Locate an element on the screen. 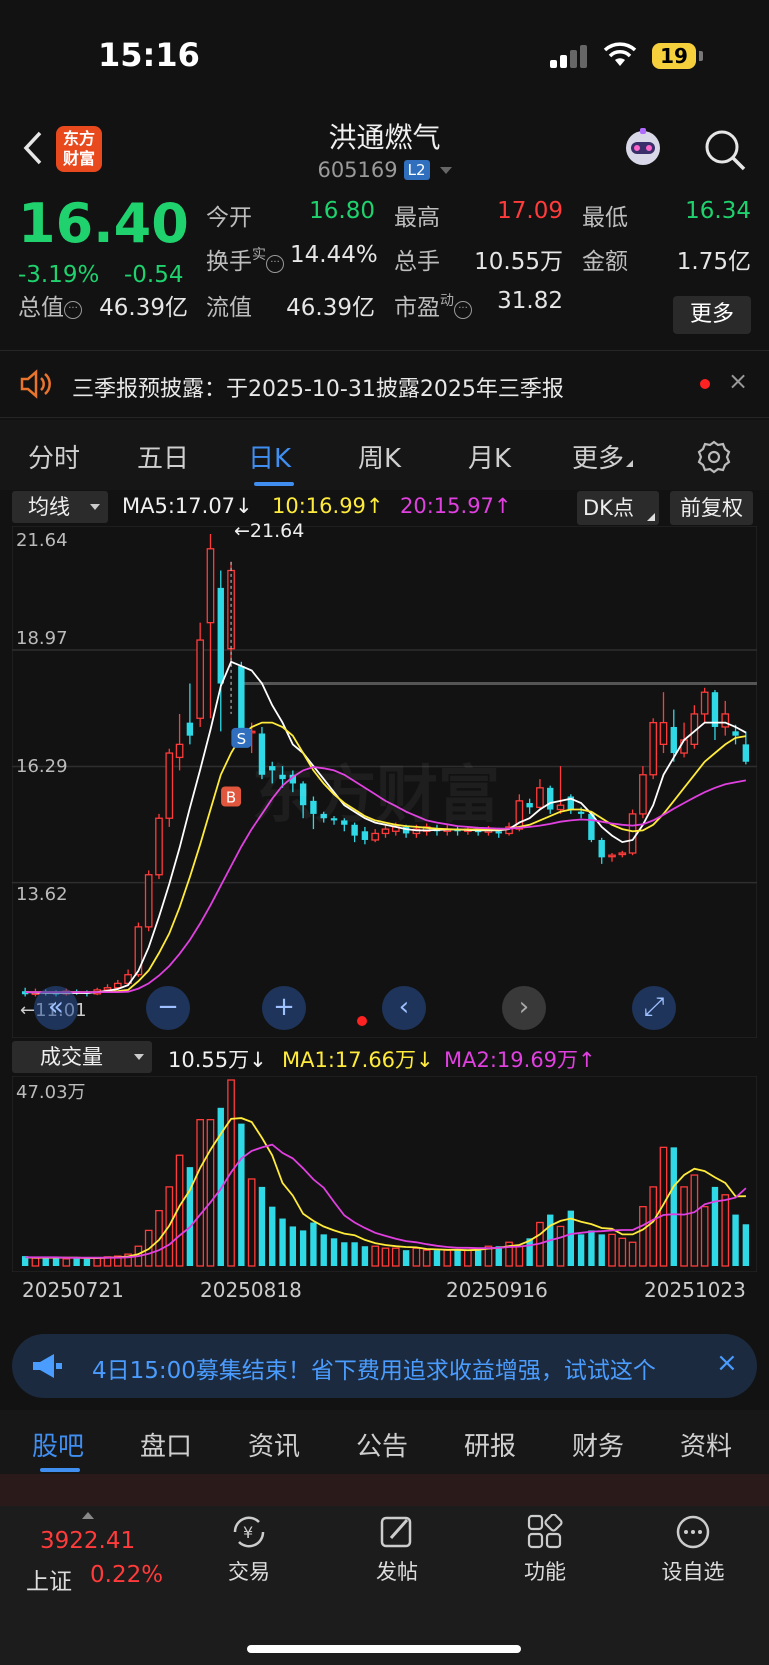 Image resolution: width=769 pixels, height=1665 pixels. trade-button: ¥ 交易 is located at coordinates (249, 1550).